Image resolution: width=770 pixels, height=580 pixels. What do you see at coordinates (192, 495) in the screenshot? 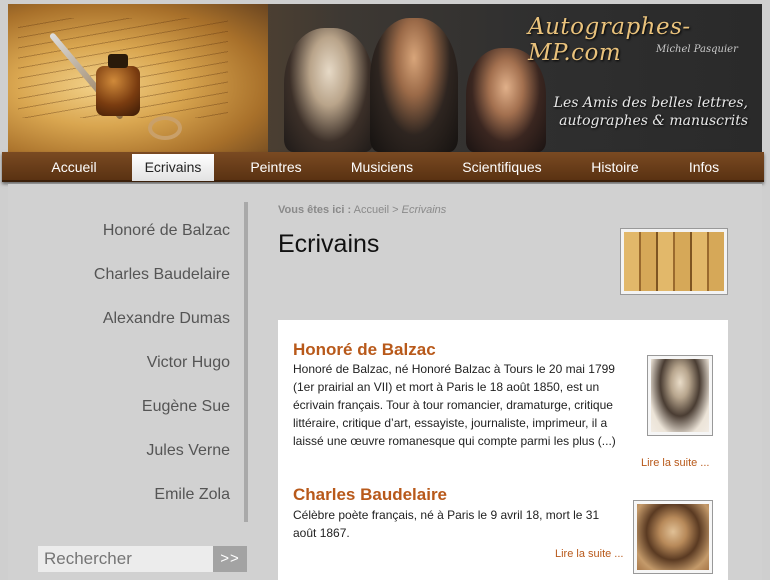
I see `sidebar-item-zola: Emile Zola` at bounding box center [192, 495].